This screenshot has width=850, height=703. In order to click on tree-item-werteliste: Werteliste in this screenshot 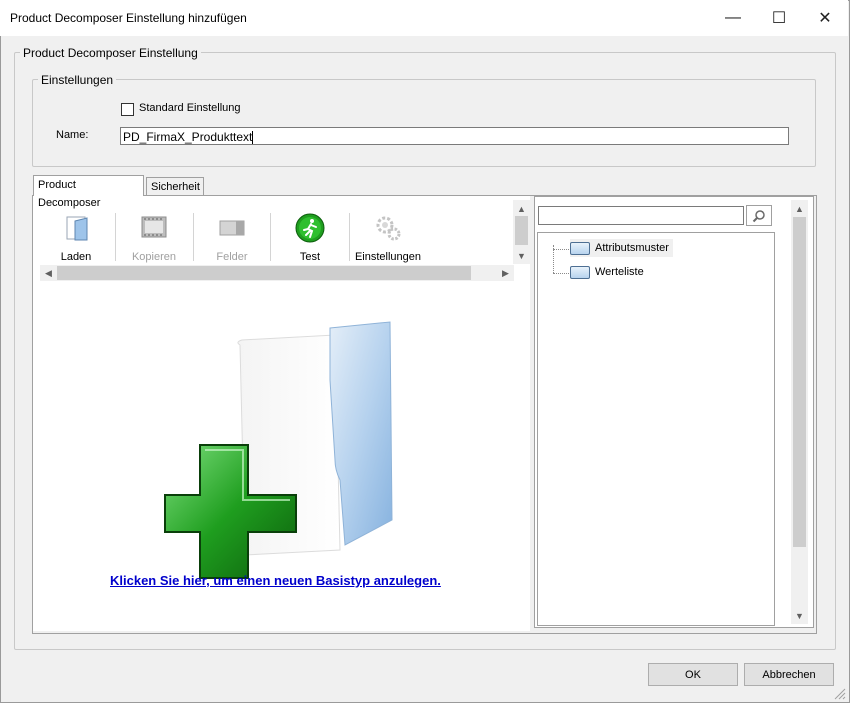, I will do `click(607, 272)`.